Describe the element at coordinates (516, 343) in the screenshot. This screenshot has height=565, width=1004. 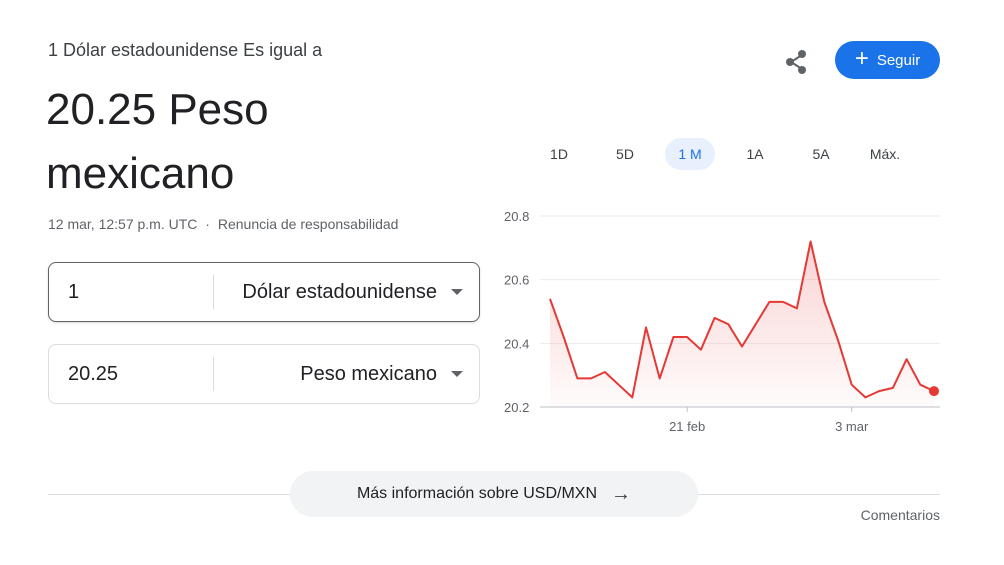
I see `y-tick-label: 20.4` at that location.